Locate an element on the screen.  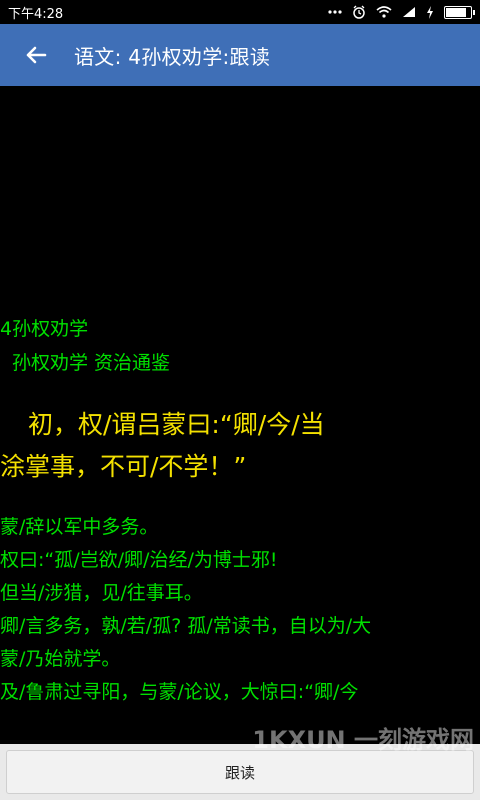
follow-read-button: 跟读 is located at coordinates (240, 772).